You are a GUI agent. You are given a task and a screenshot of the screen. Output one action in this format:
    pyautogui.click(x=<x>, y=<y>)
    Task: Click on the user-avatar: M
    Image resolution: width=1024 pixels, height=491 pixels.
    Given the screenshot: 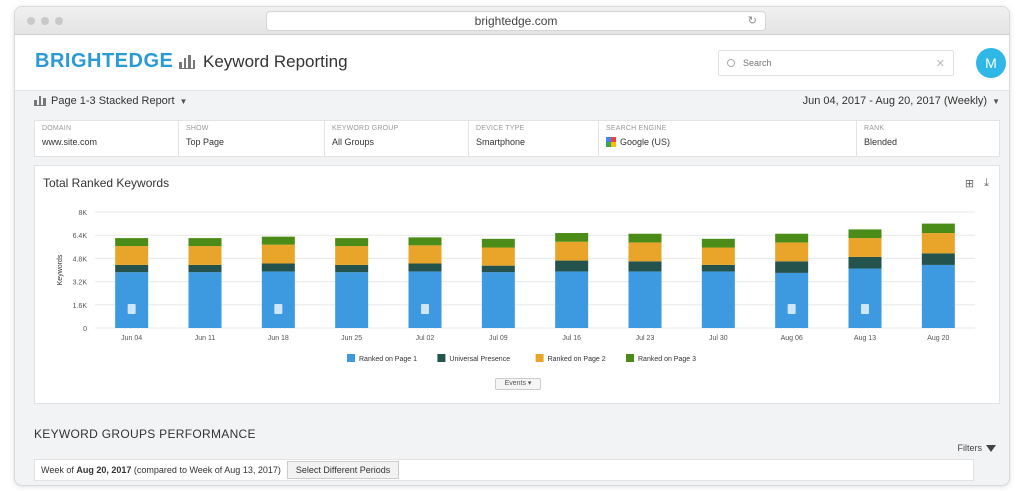 What is the action you would take?
    pyautogui.click(x=991, y=63)
    